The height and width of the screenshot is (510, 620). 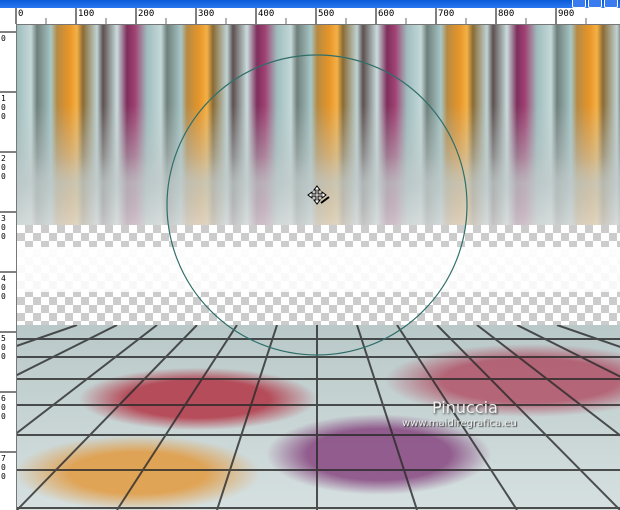 What do you see at coordinates (386, 14) in the screenshot?
I see `ruler-top-label: 600` at bounding box center [386, 14].